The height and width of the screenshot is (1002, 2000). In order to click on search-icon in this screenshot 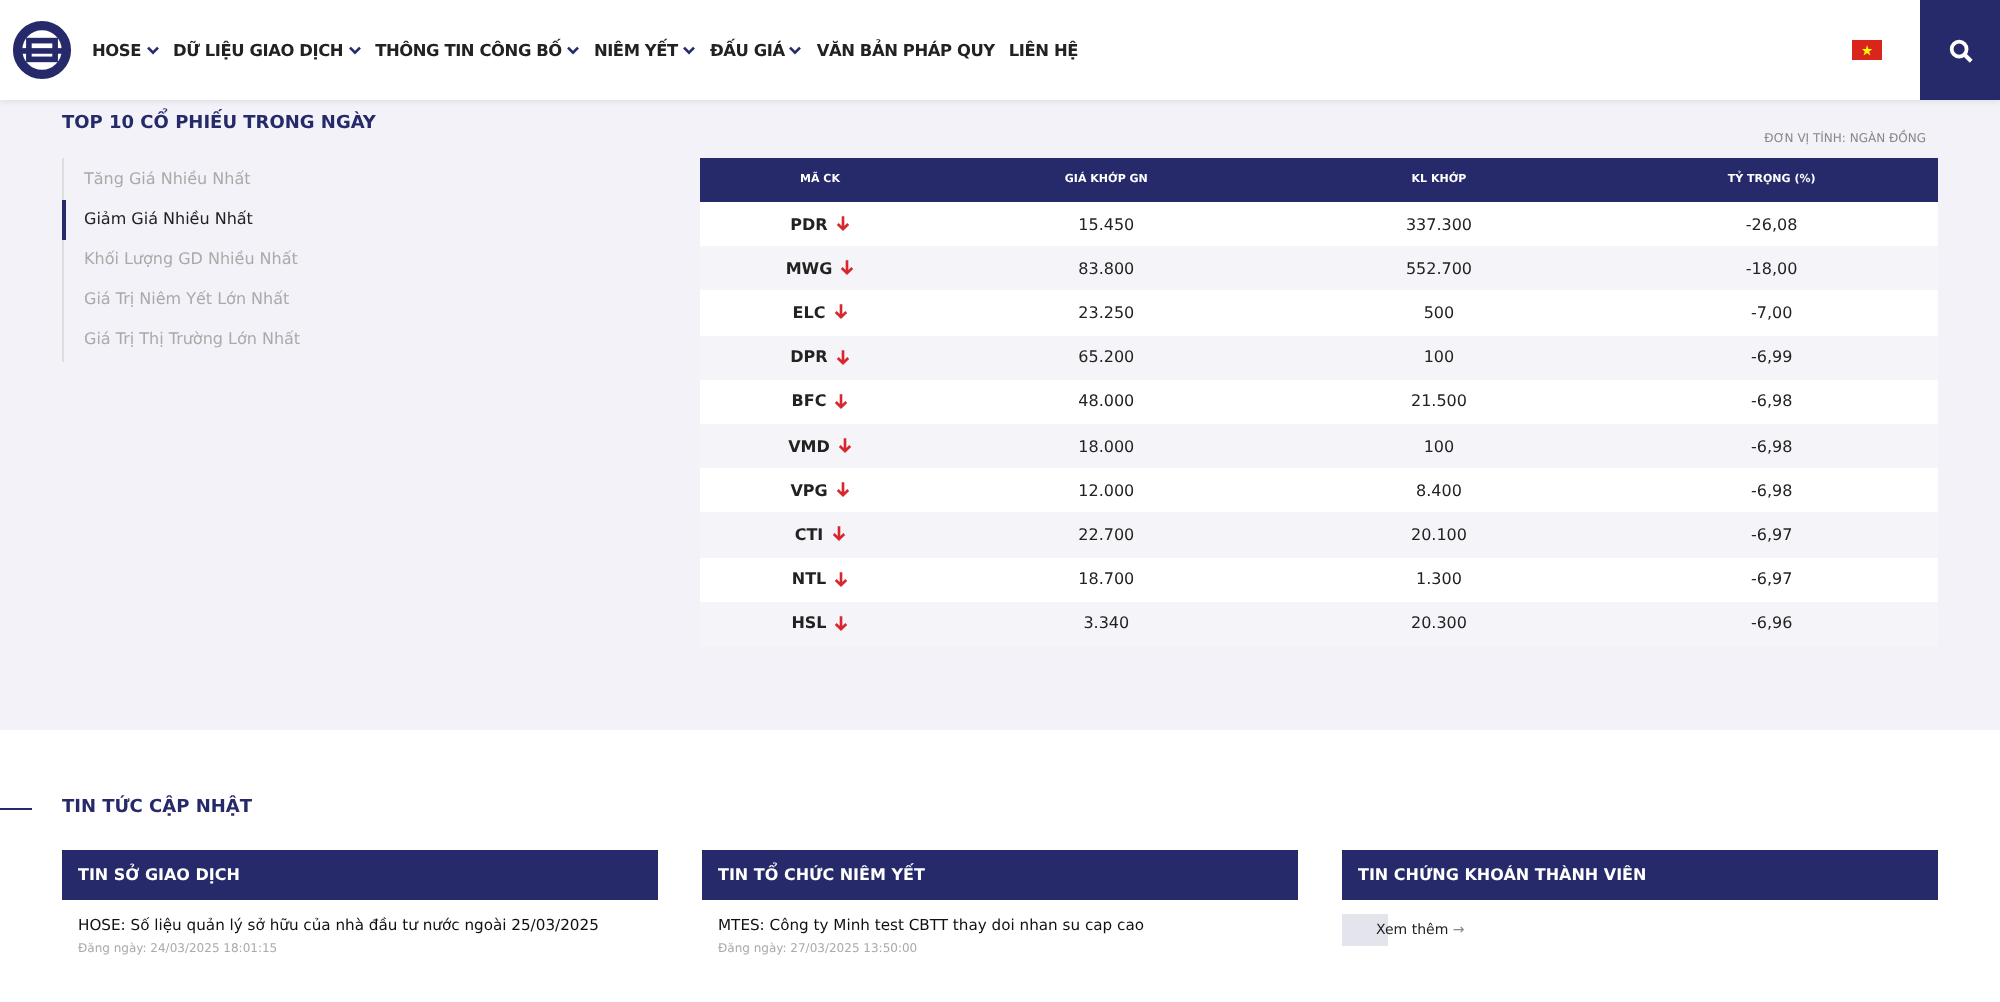, I will do `click(1960, 50)`.